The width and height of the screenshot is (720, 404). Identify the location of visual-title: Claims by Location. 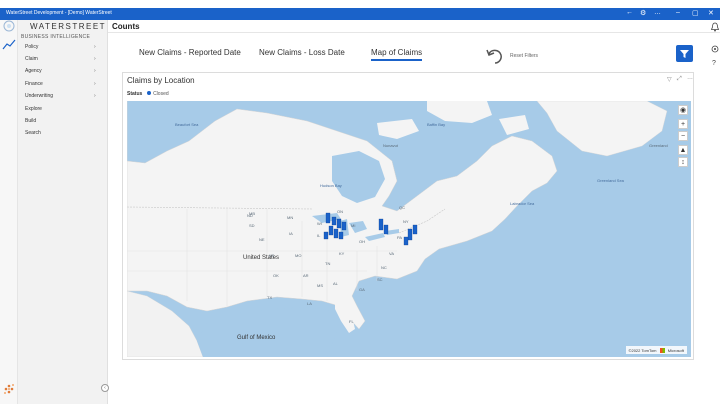
(161, 80).